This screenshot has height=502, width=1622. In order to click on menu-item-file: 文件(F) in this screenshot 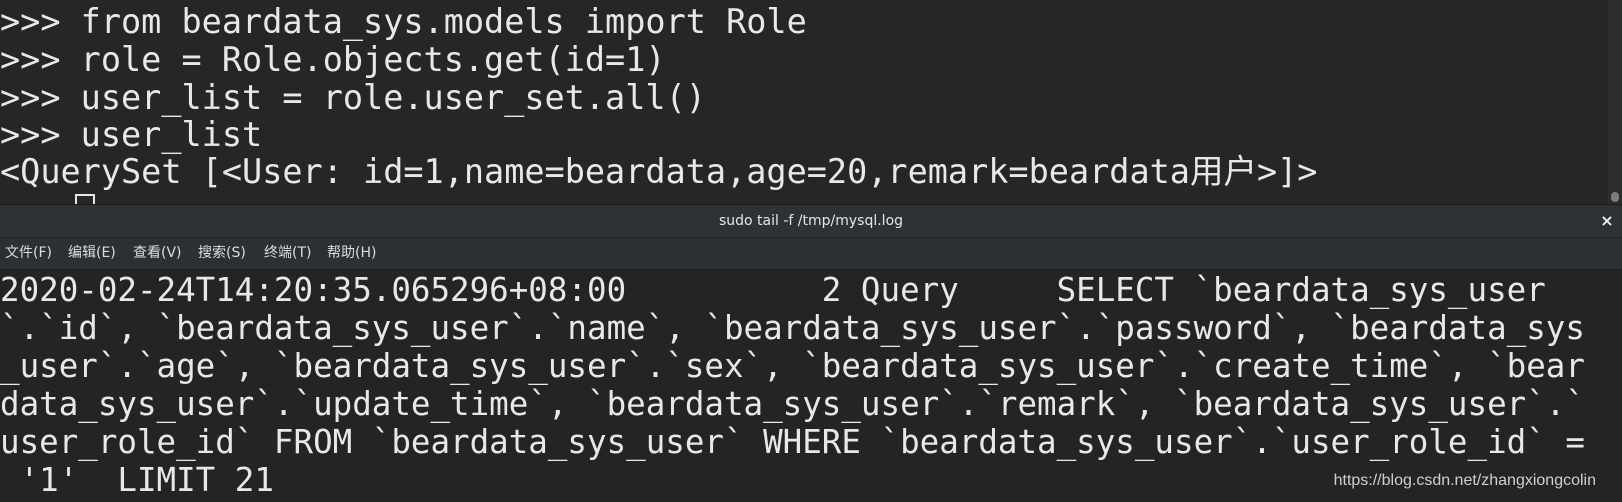, I will do `click(28, 253)`.